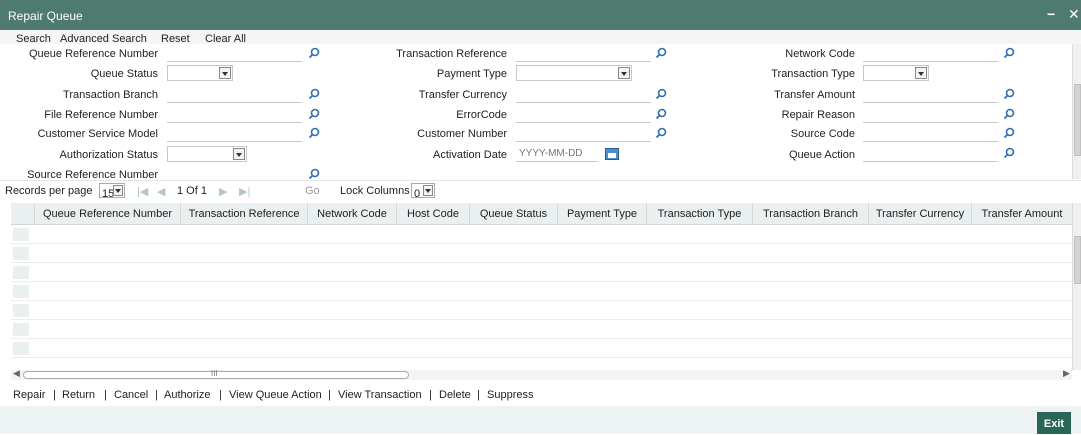  I want to click on transfer-amount-search-icon, so click(1009, 94).